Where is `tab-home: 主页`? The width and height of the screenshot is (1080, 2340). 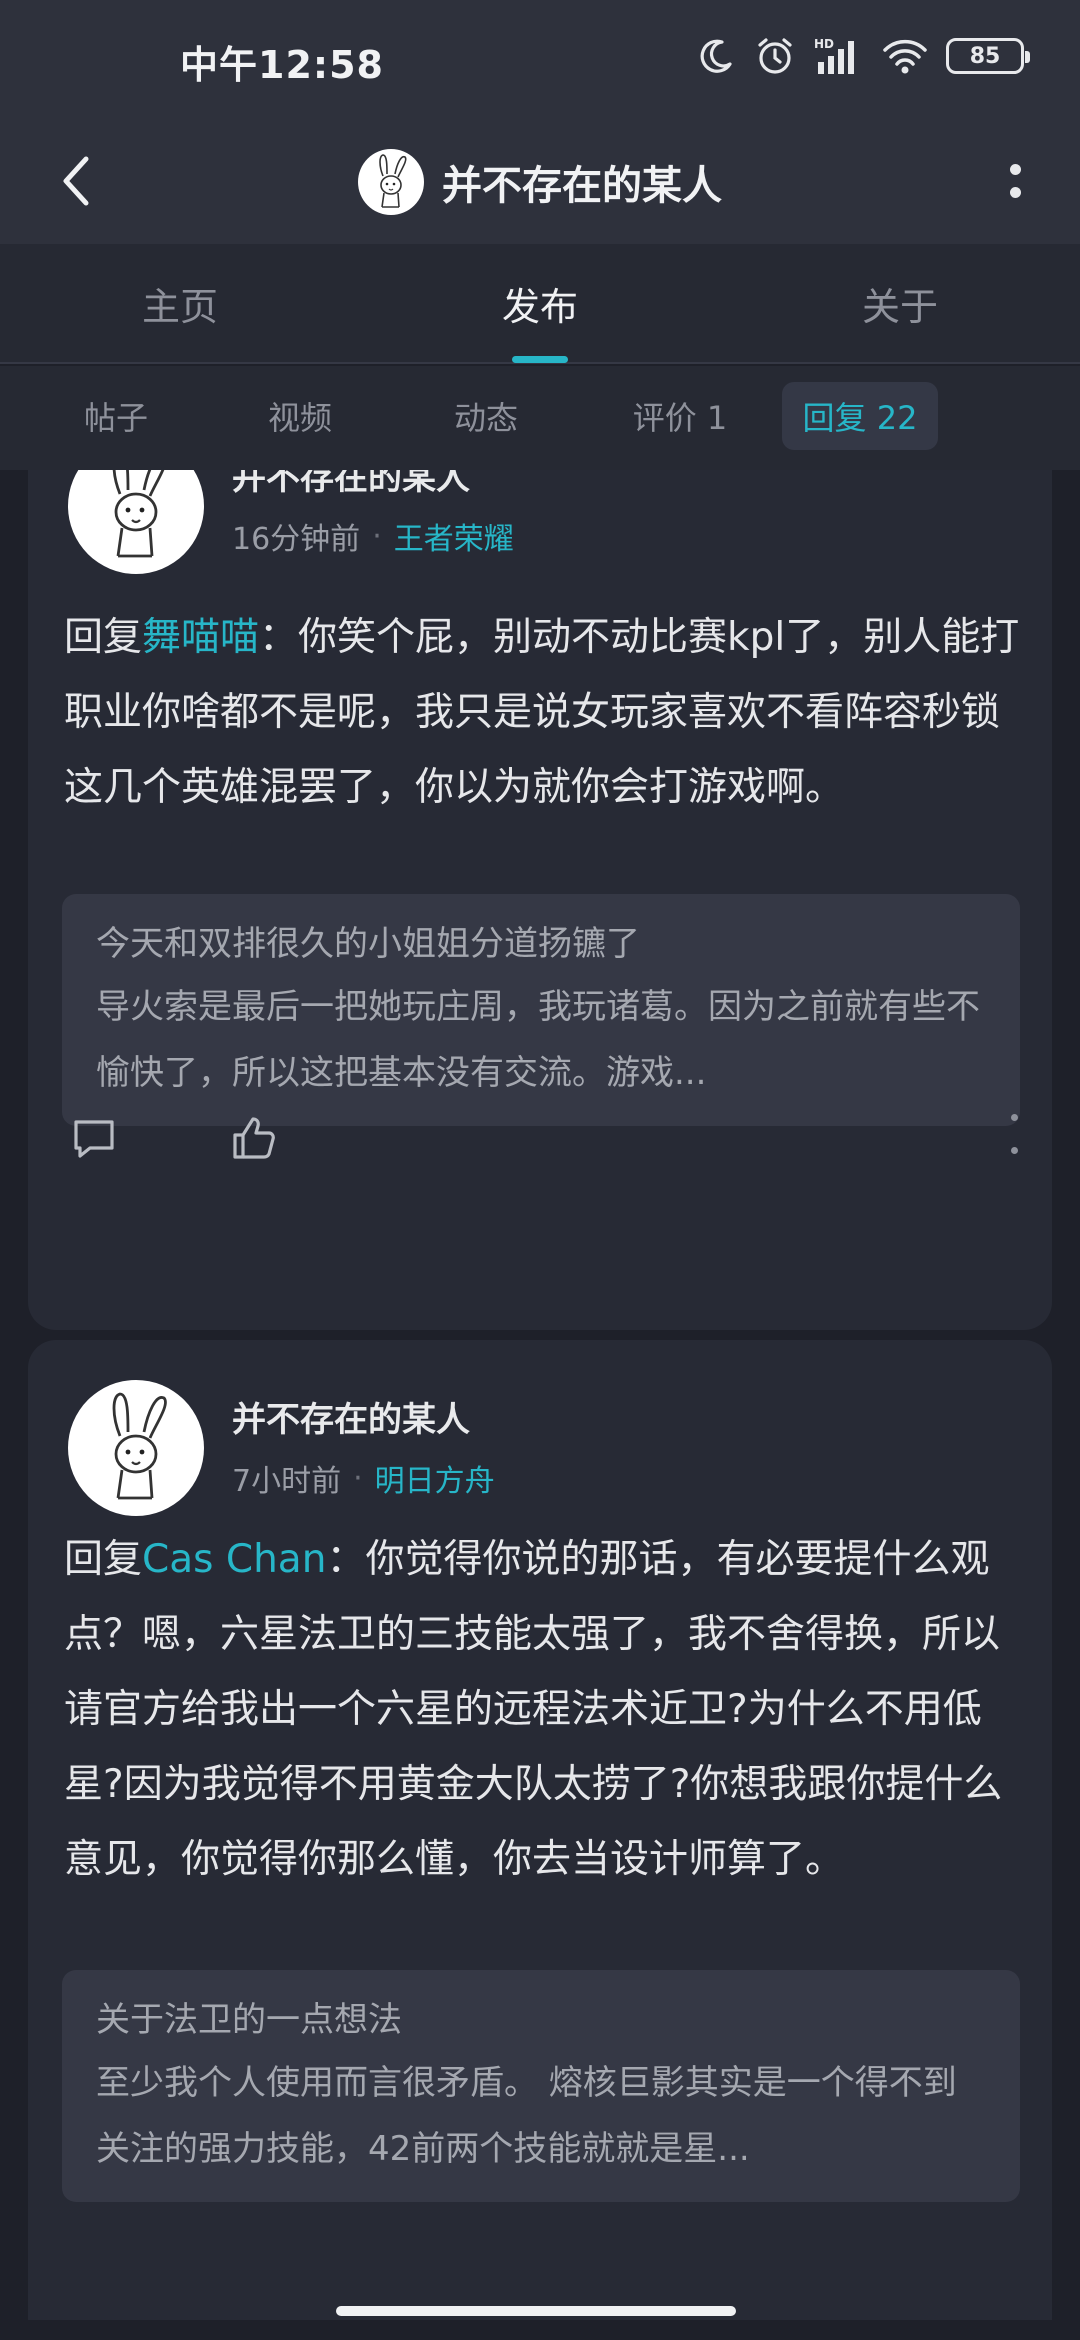
tab-home: 主页 is located at coordinates (180, 303).